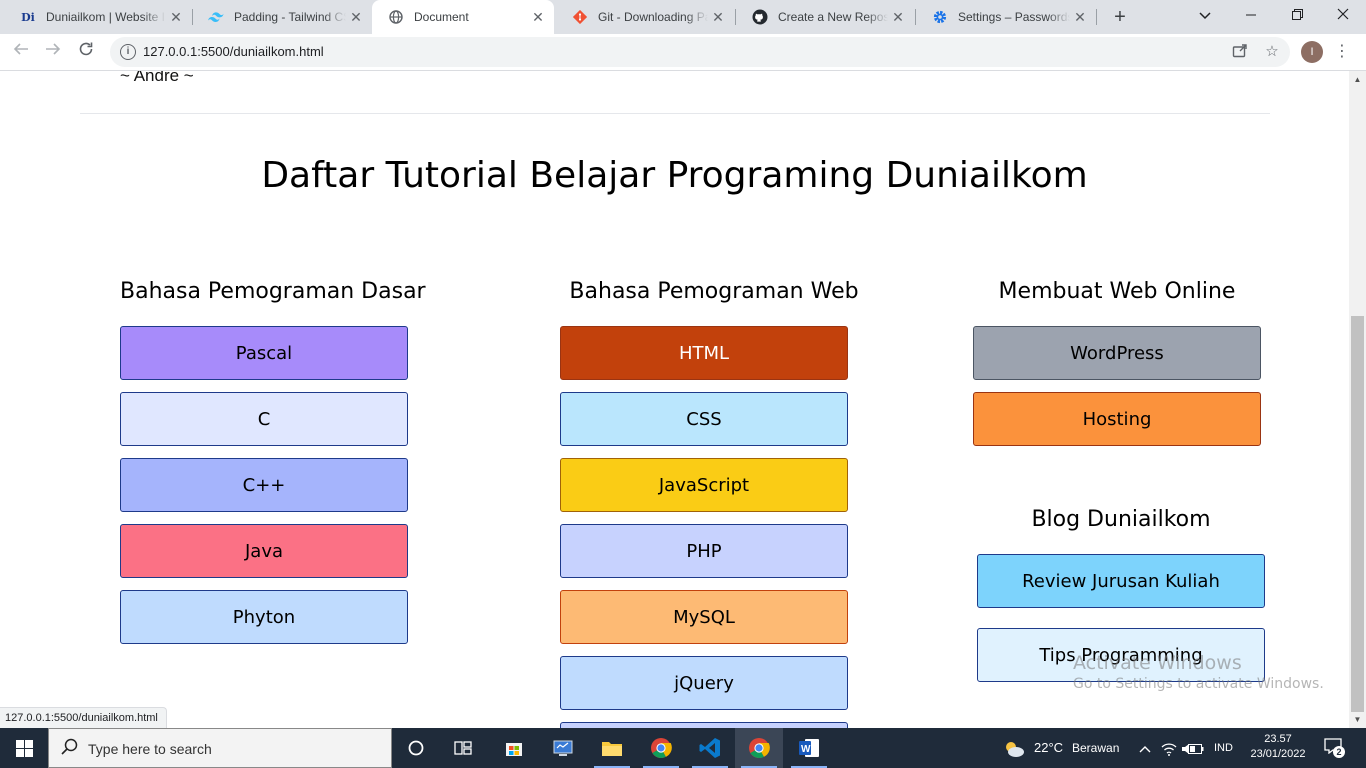  I want to click on page-scrollbar: ▲ ▼, so click(1357, 399).